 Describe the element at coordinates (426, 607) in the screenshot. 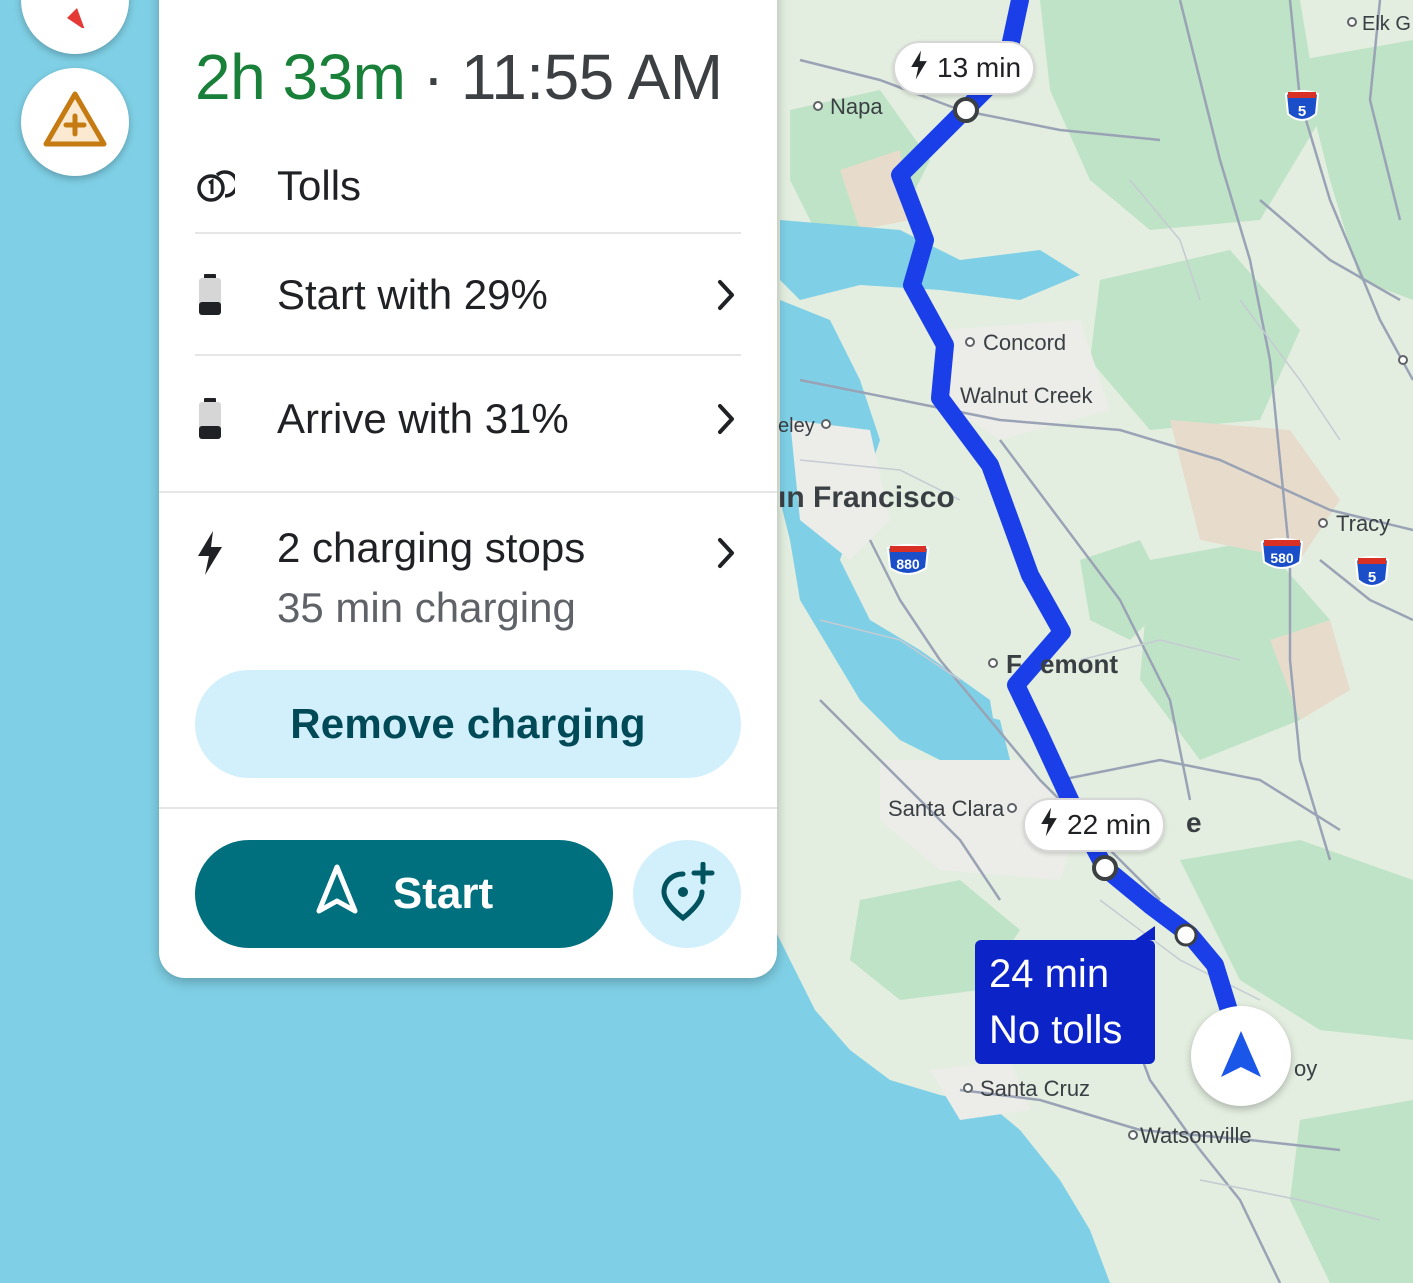

I see `charging-time-label: 35 min charging` at that location.